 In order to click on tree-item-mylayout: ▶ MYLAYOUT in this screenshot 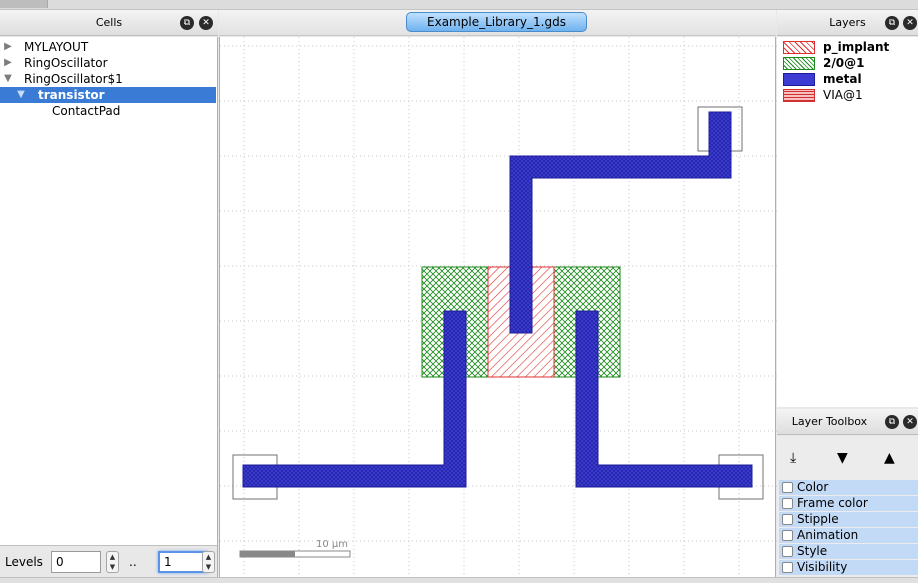, I will do `click(108, 47)`.